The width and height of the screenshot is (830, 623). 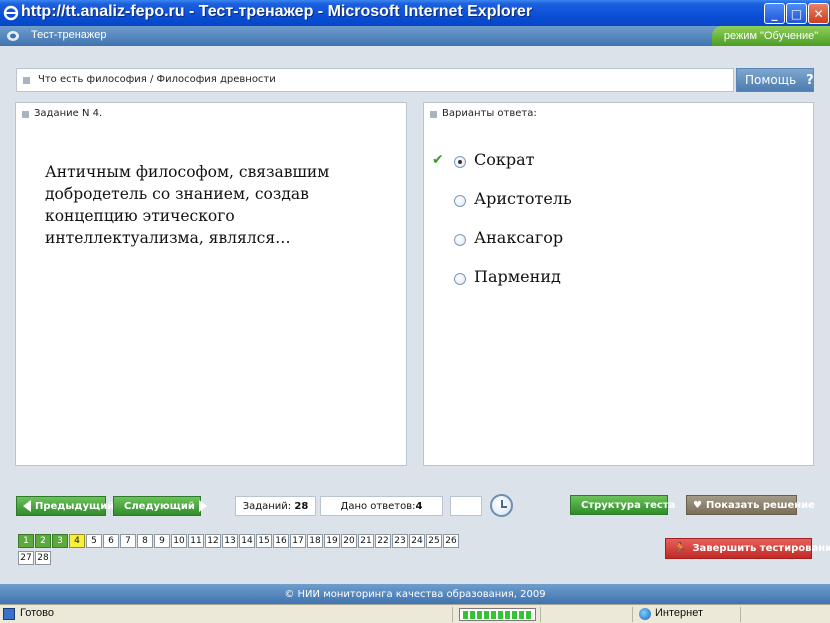 What do you see at coordinates (697, 505) in the screenshot?
I see `heart-icon: ♥` at bounding box center [697, 505].